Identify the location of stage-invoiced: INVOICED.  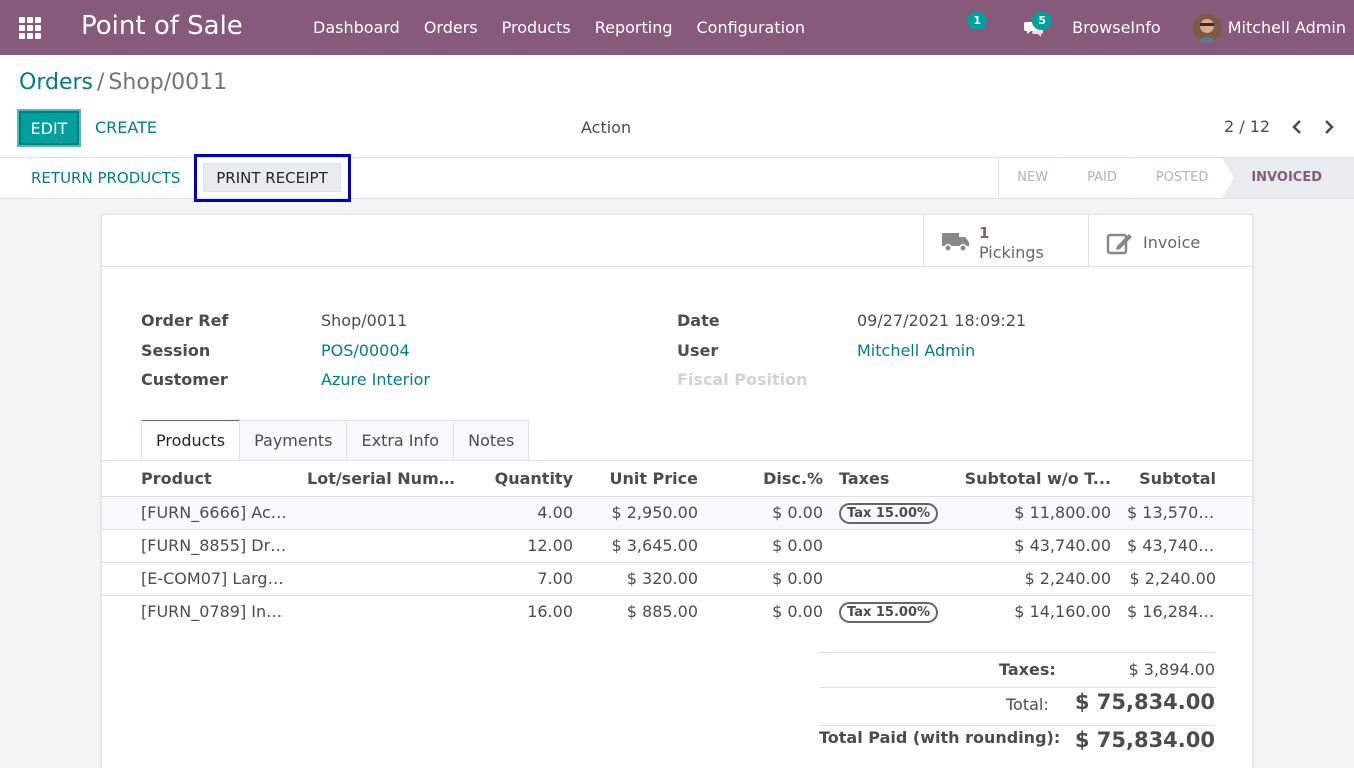
(1288, 178).